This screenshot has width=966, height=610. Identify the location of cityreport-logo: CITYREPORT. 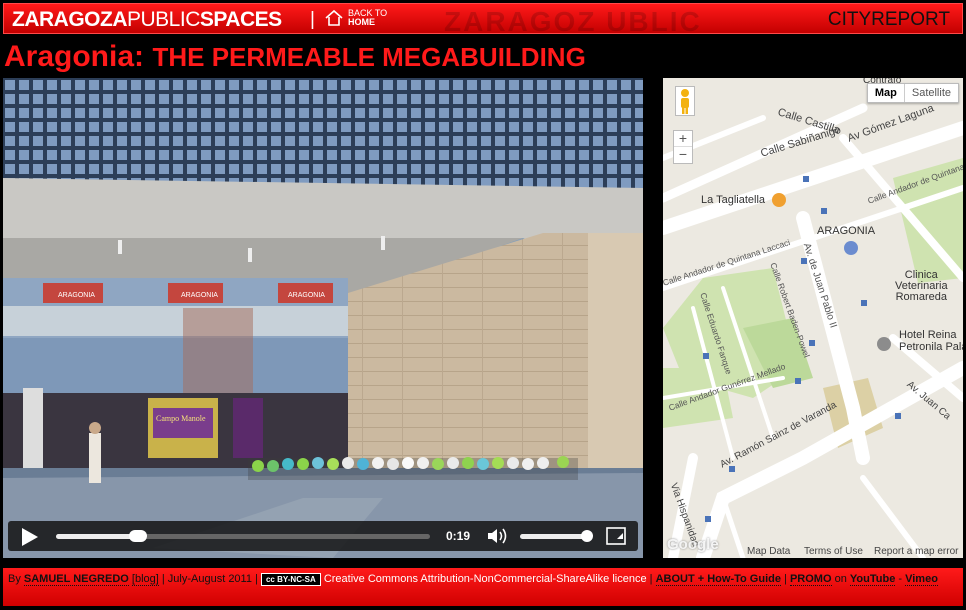
(889, 20).